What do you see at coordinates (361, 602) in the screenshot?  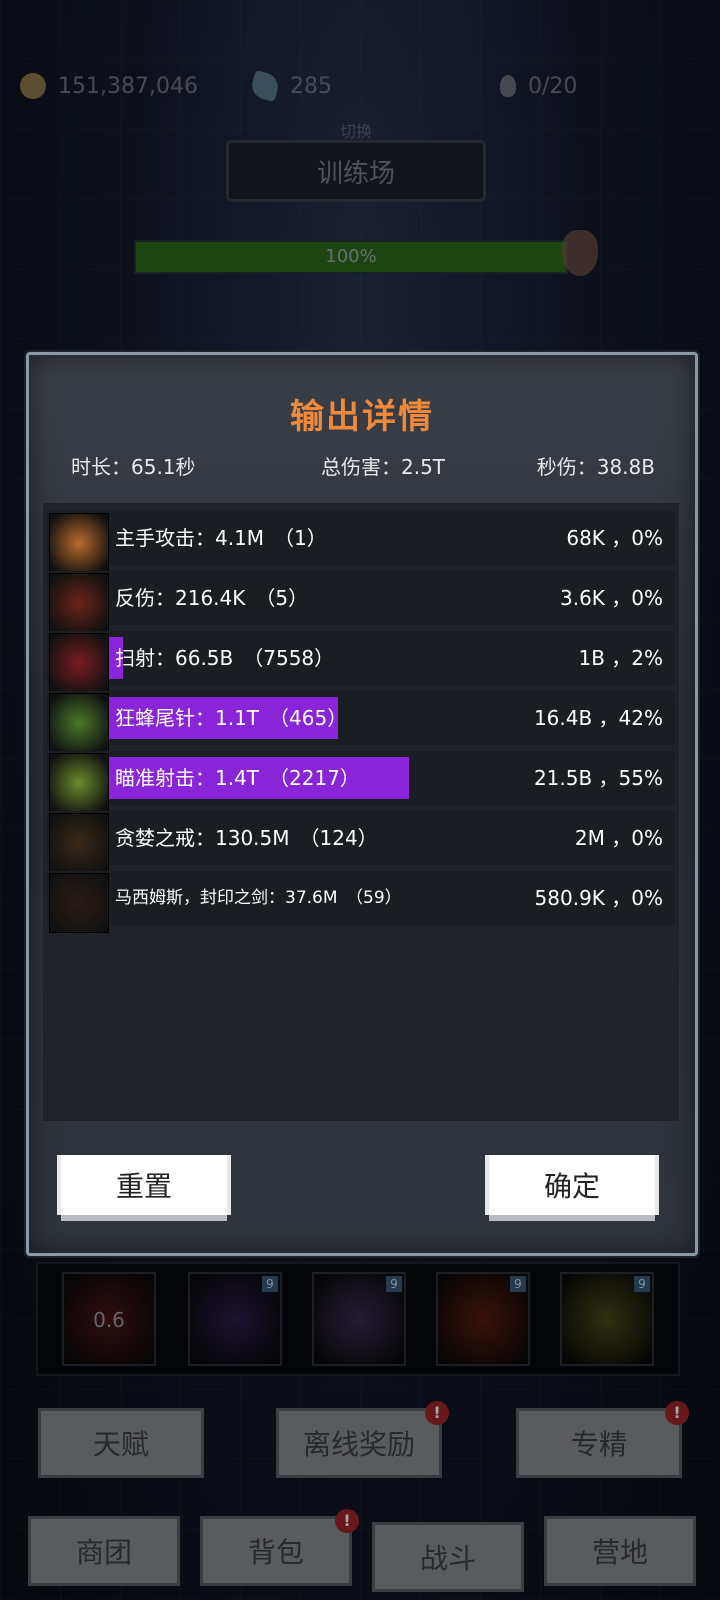 I see `damage-row: 反伤：216.4K （5） 3.6K ，0%` at bounding box center [361, 602].